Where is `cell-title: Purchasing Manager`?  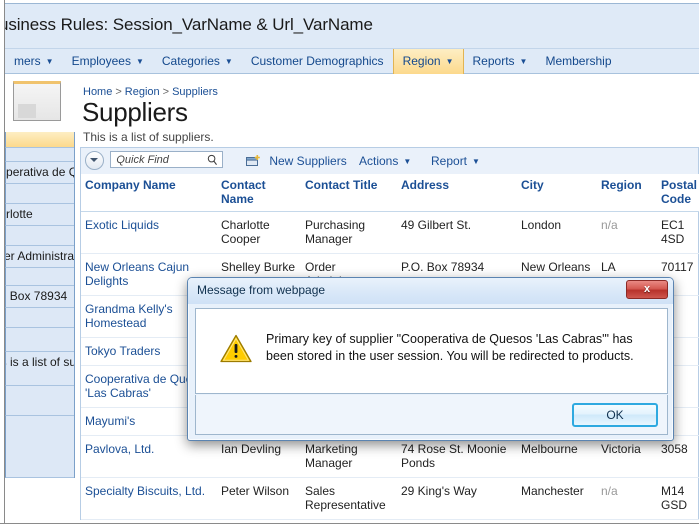
cell-title: Purchasing Manager is located at coordinates (349, 232).